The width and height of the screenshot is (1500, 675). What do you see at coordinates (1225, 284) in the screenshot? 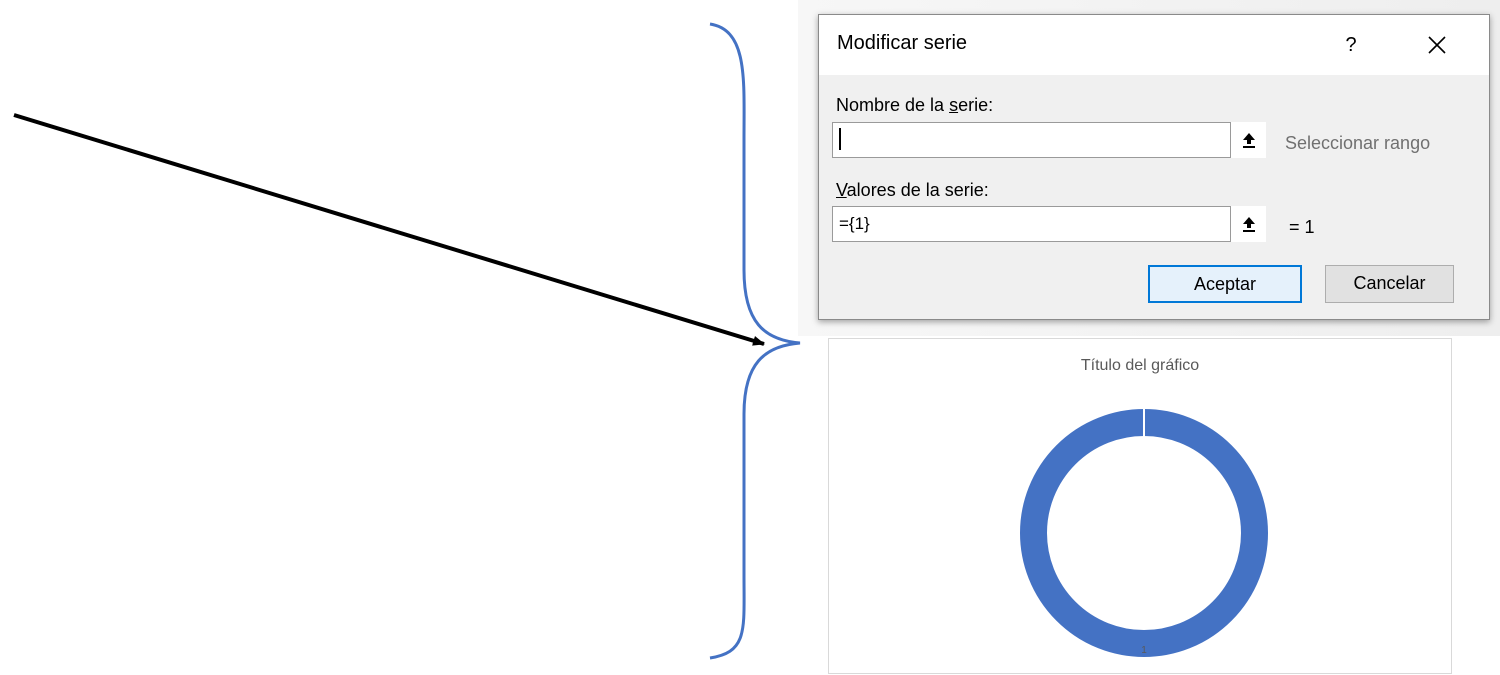
I see `ok-button: Aceptar` at bounding box center [1225, 284].